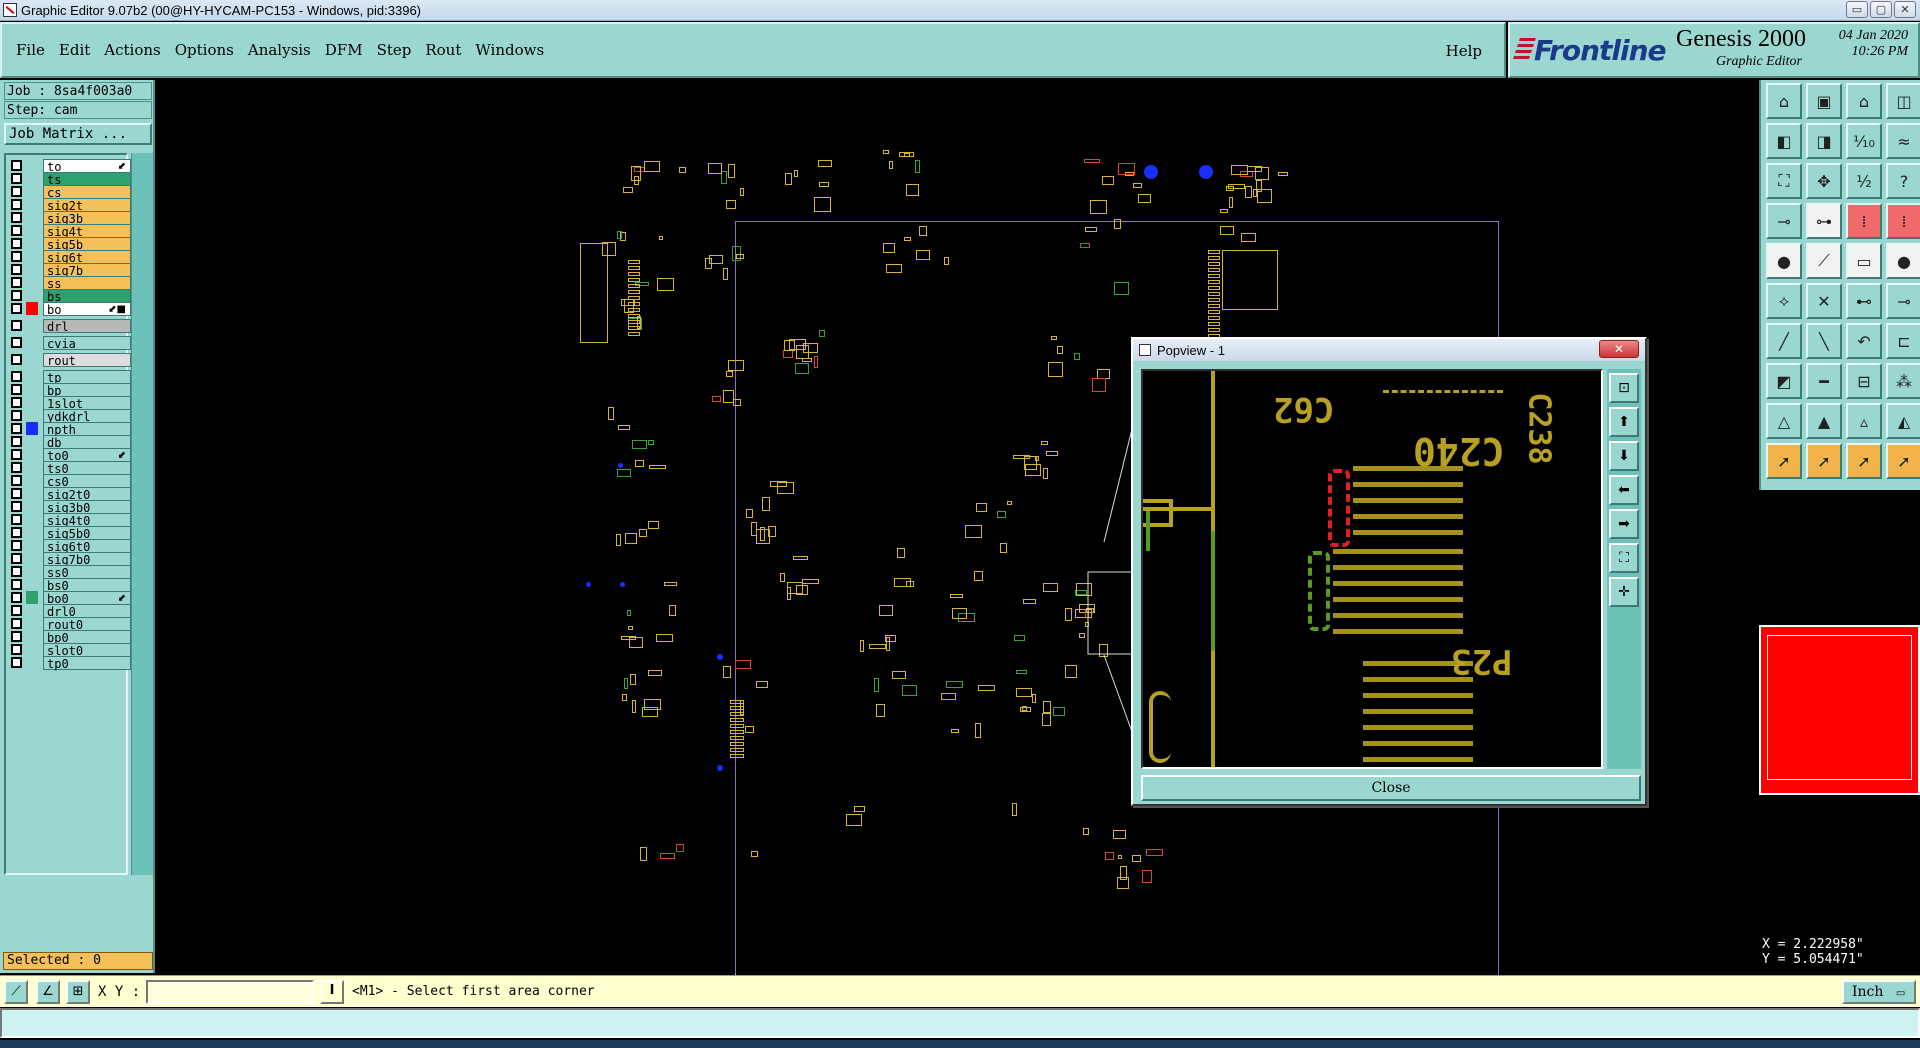 This screenshot has height=1048, width=1920. What do you see at coordinates (1389, 350) in the screenshot?
I see `popview-title-bar: Popview - 1 ✕` at bounding box center [1389, 350].